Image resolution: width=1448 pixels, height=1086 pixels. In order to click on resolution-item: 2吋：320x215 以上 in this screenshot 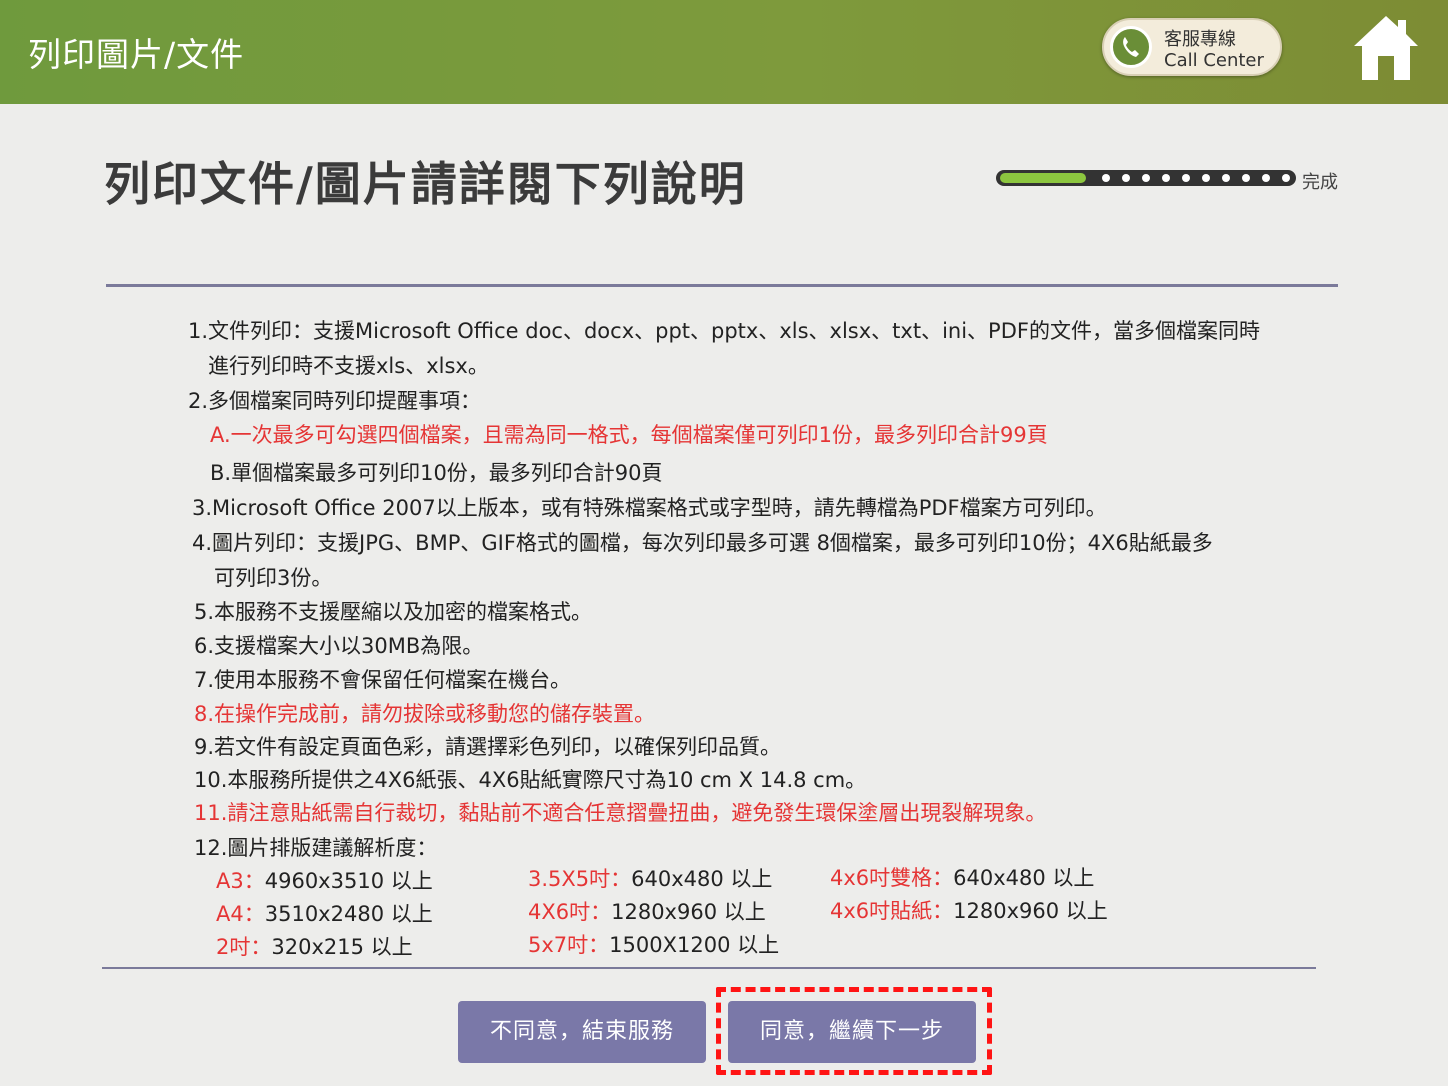, I will do `click(314, 947)`.